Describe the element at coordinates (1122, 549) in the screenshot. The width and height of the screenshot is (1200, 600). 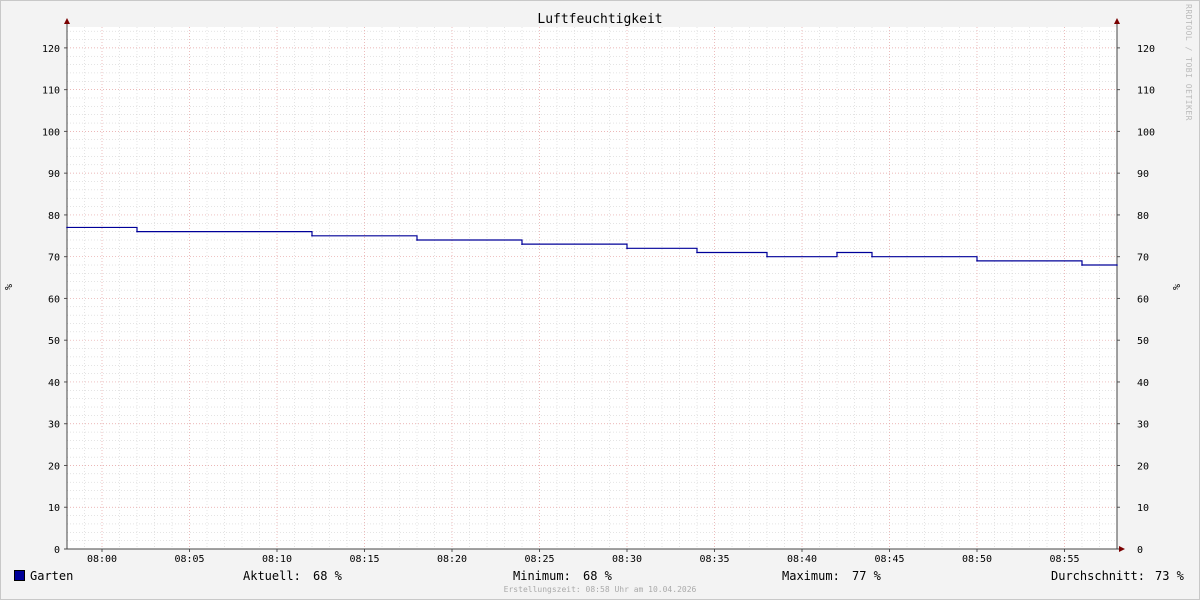
I see `x-axis-arrow` at that location.